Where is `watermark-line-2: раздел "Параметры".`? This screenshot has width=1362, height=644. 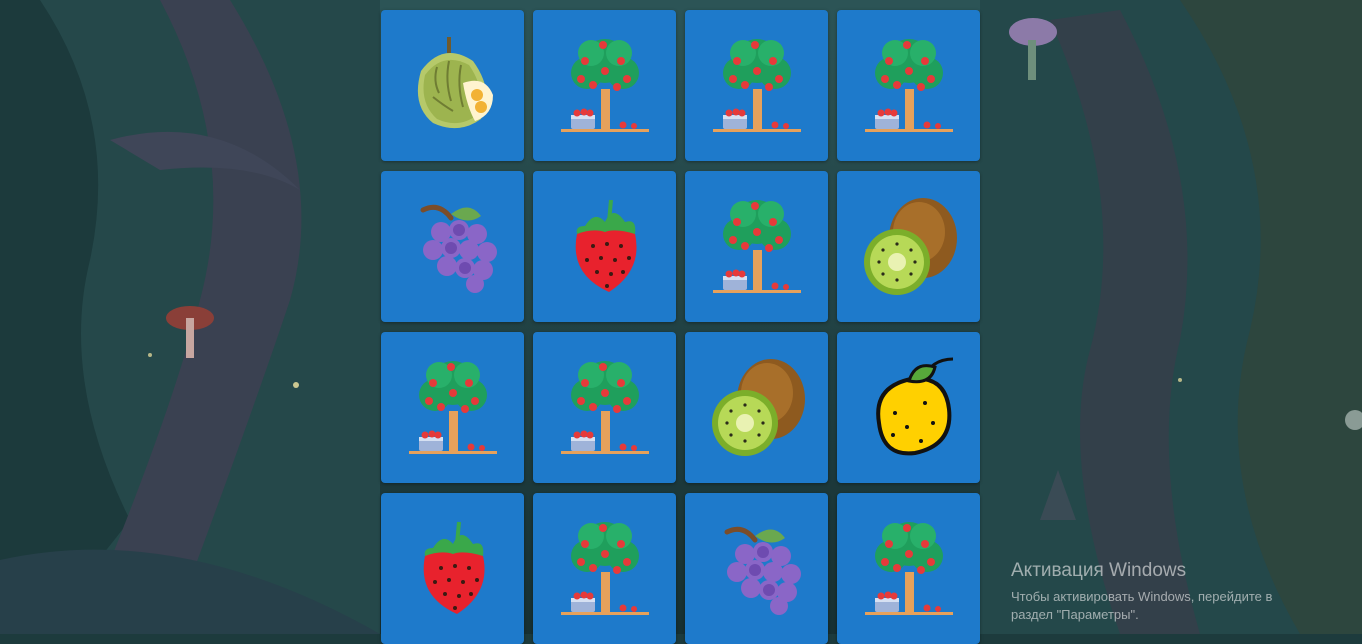 watermark-line-2: раздел "Параметры". is located at coordinates (1075, 614).